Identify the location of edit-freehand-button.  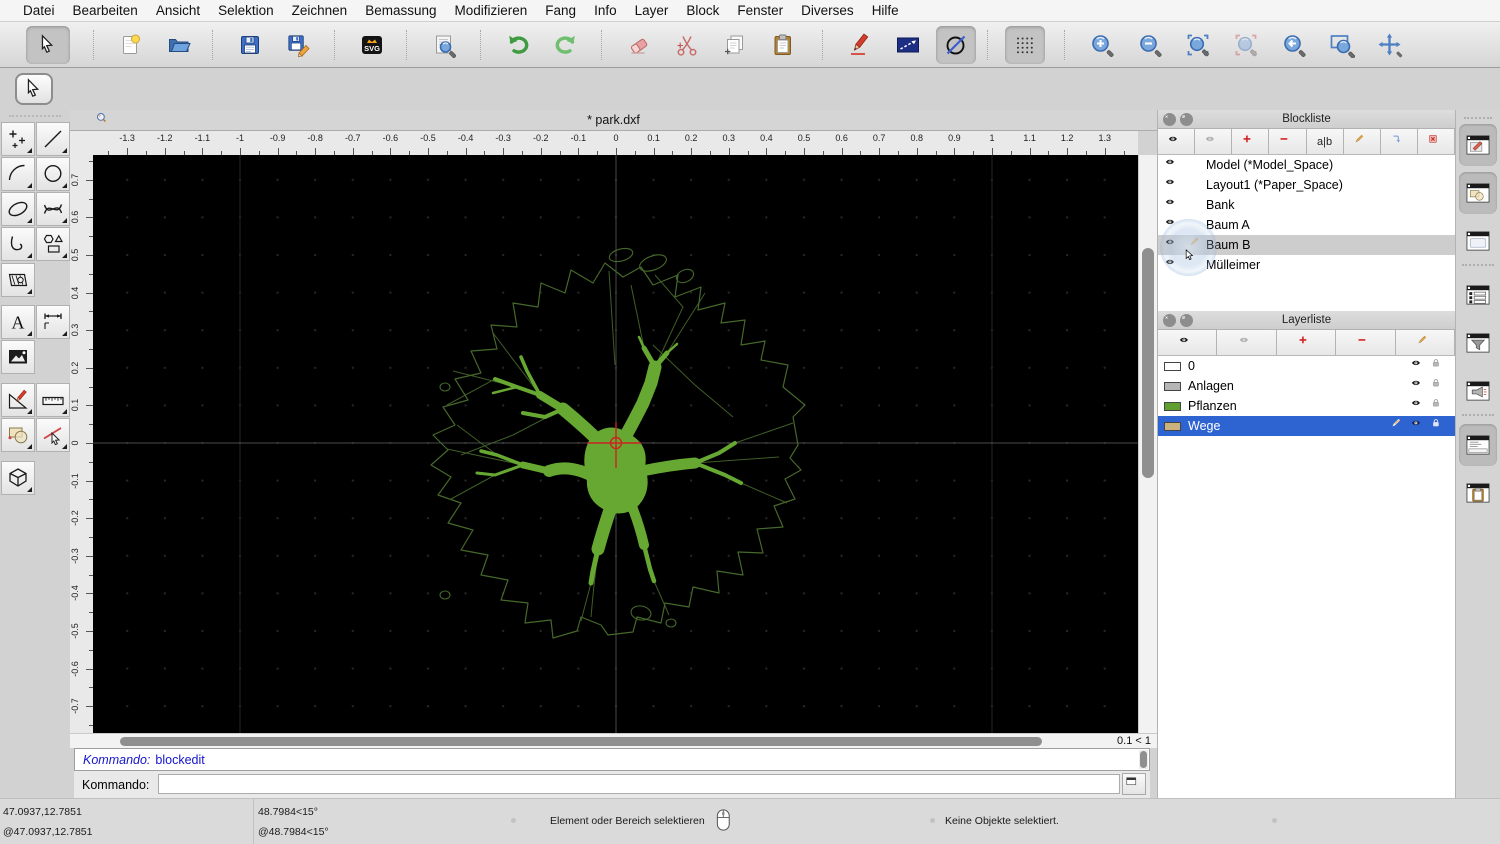
(860, 45).